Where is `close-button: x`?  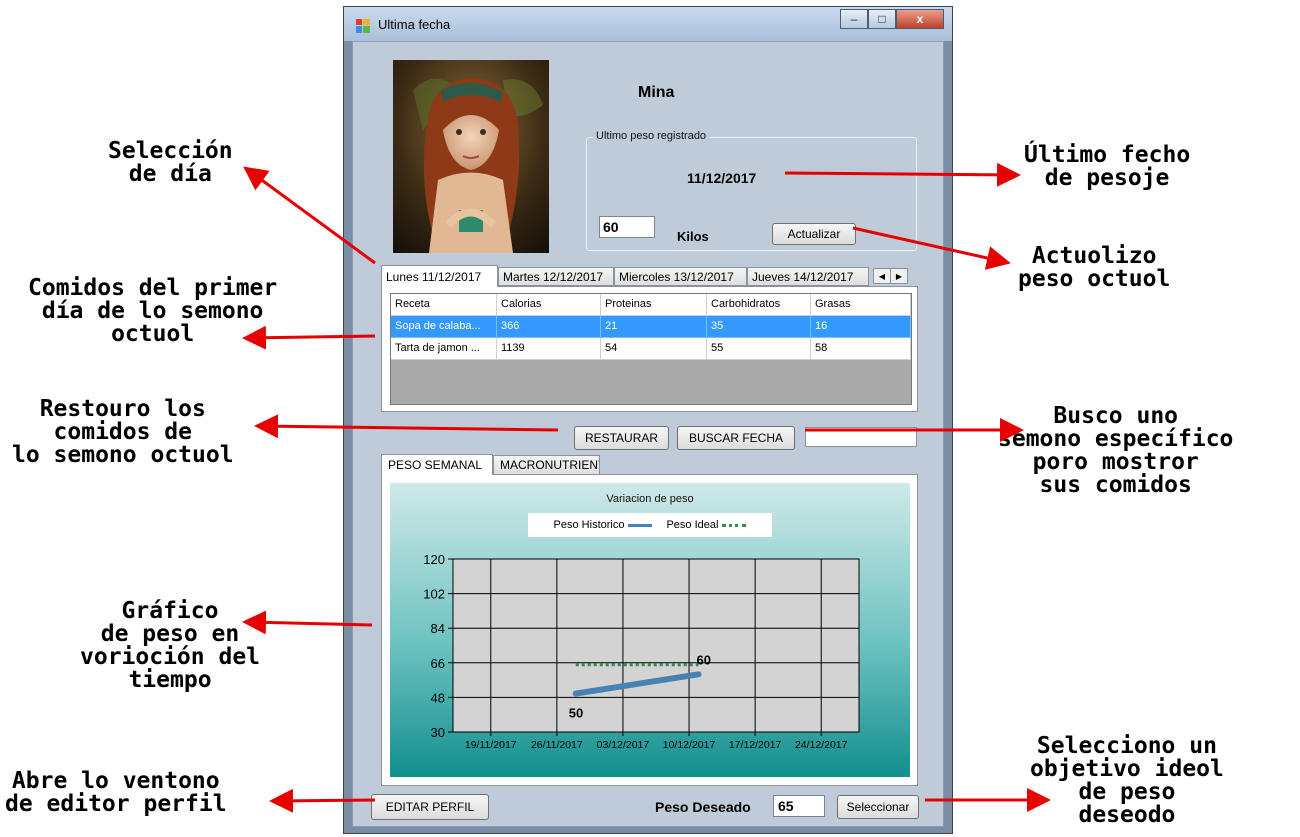 close-button: x is located at coordinates (920, 19).